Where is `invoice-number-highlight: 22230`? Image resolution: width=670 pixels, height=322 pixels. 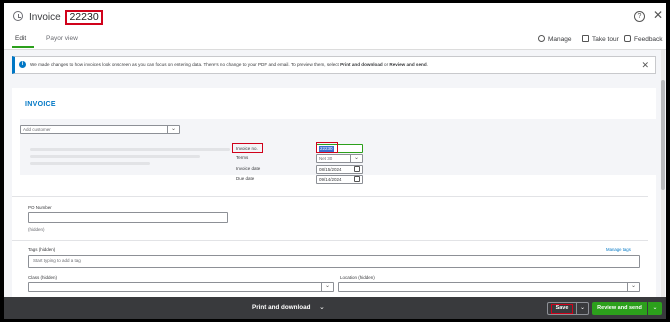 invoice-number-highlight: 22230 is located at coordinates (84, 17).